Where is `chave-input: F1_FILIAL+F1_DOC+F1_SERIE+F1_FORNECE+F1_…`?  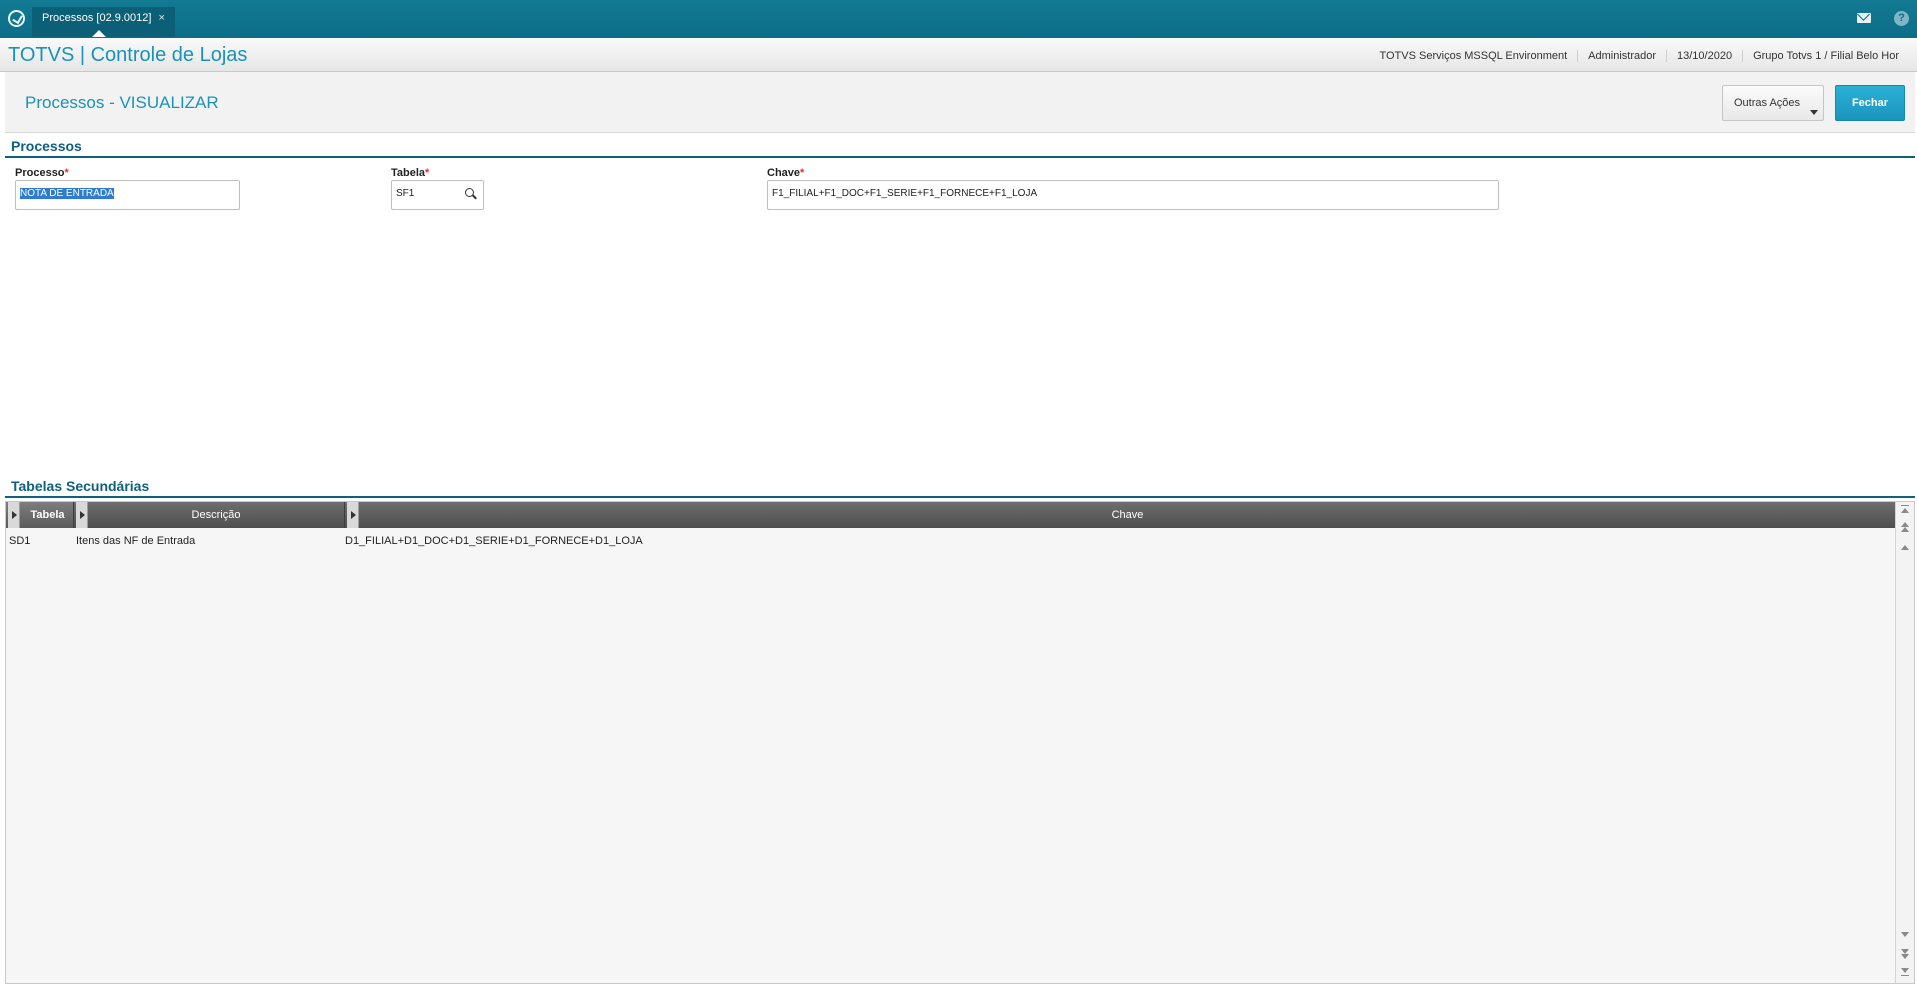
chave-input: F1_FILIAL+F1_DOC+F1_SERIE+F1_FORNECE+F1_… is located at coordinates (1133, 195).